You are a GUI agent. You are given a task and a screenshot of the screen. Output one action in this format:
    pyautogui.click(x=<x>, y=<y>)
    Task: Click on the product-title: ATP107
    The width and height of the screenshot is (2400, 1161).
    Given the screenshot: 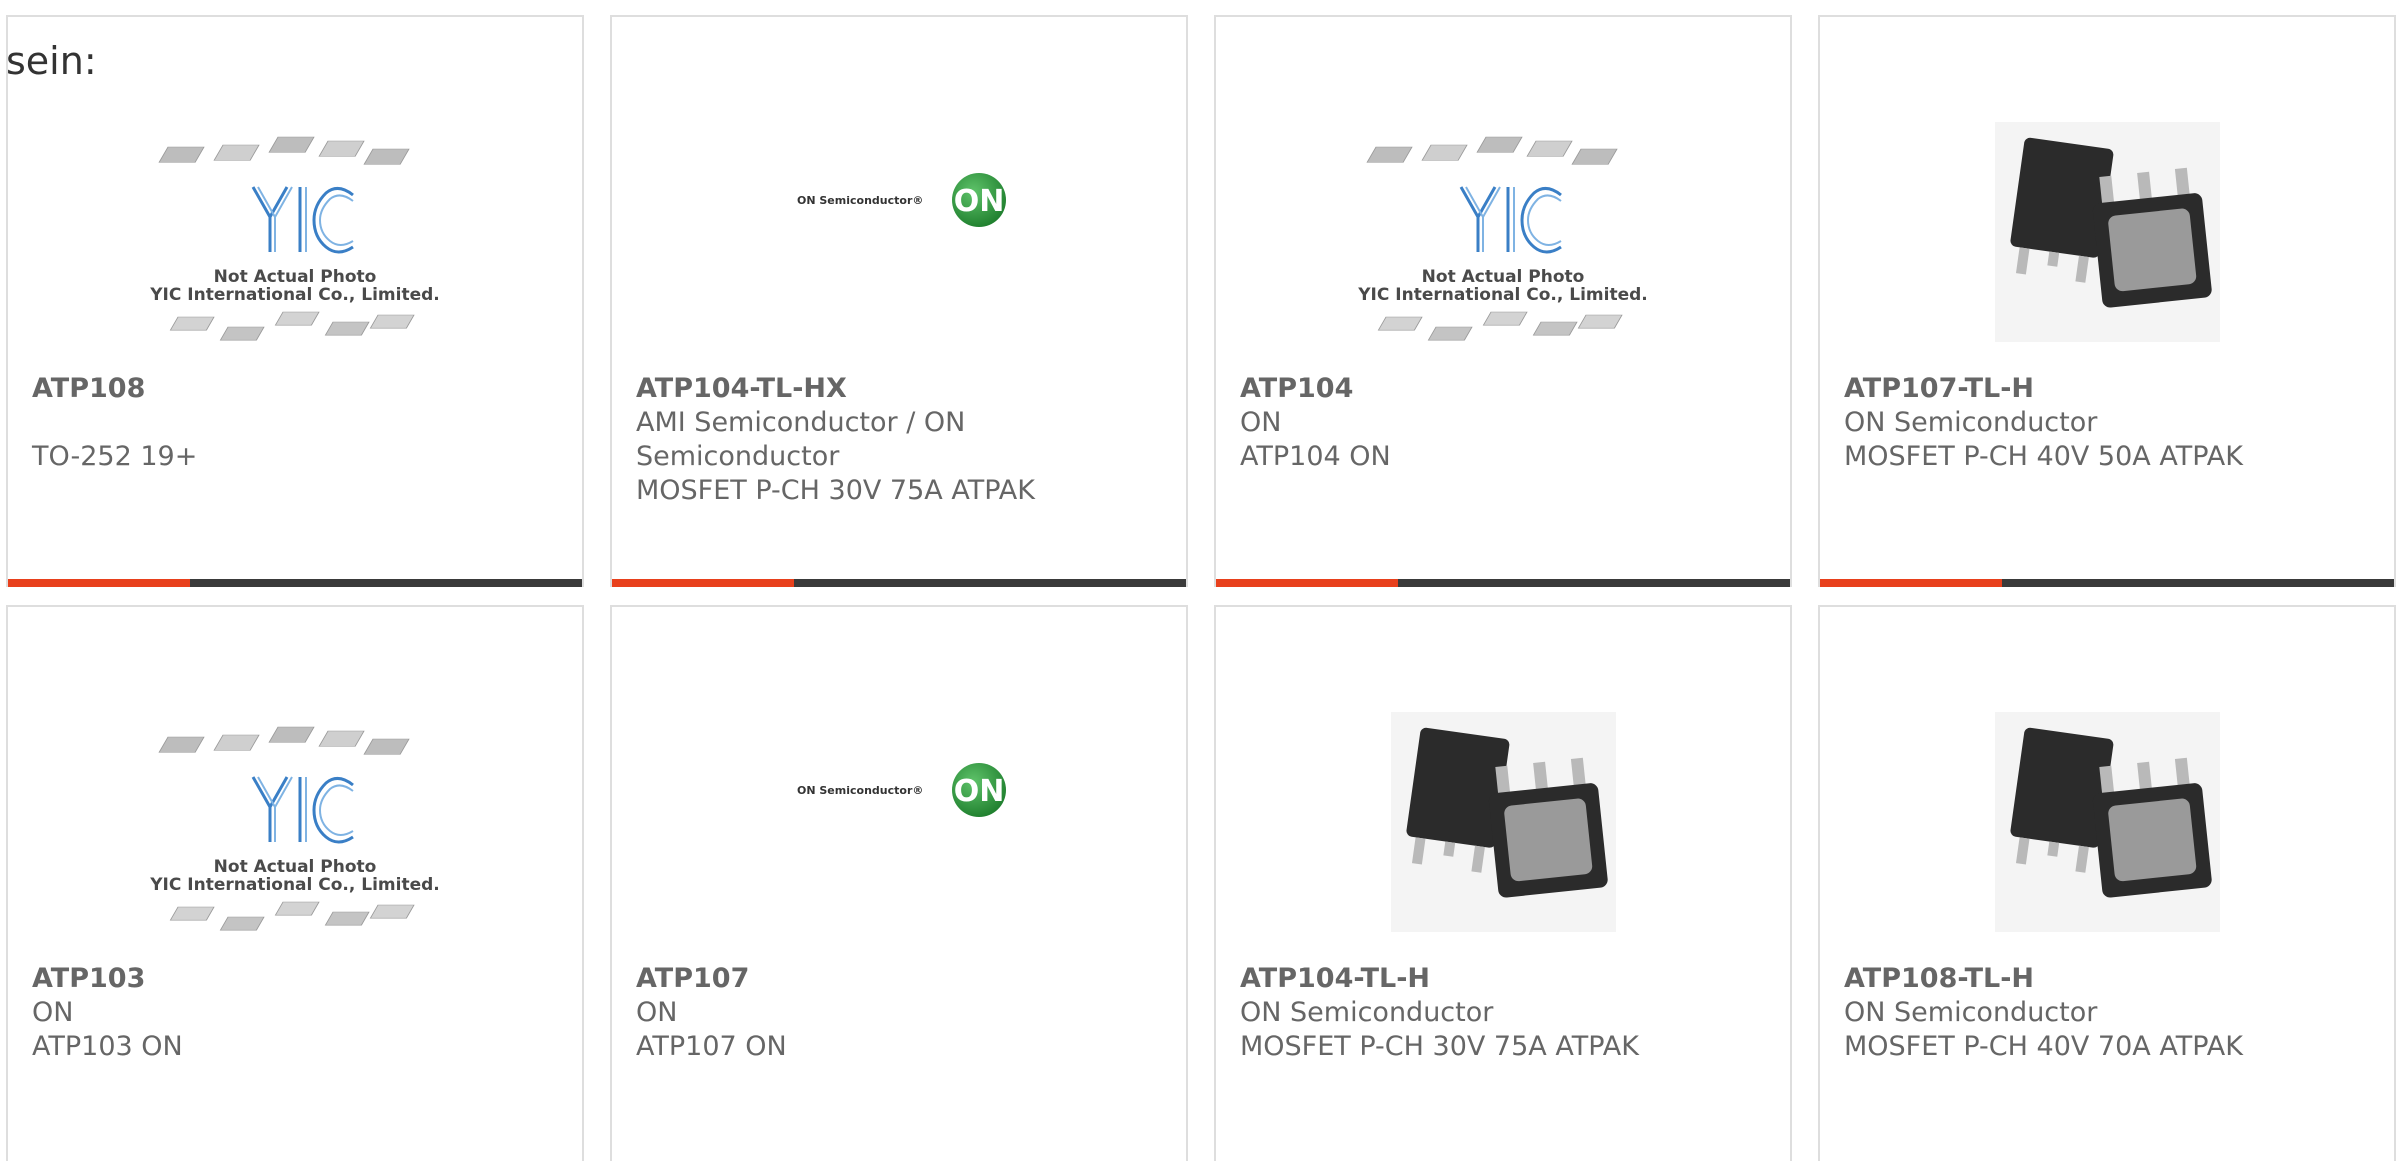 What is the action you would take?
    pyautogui.click(x=901, y=979)
    